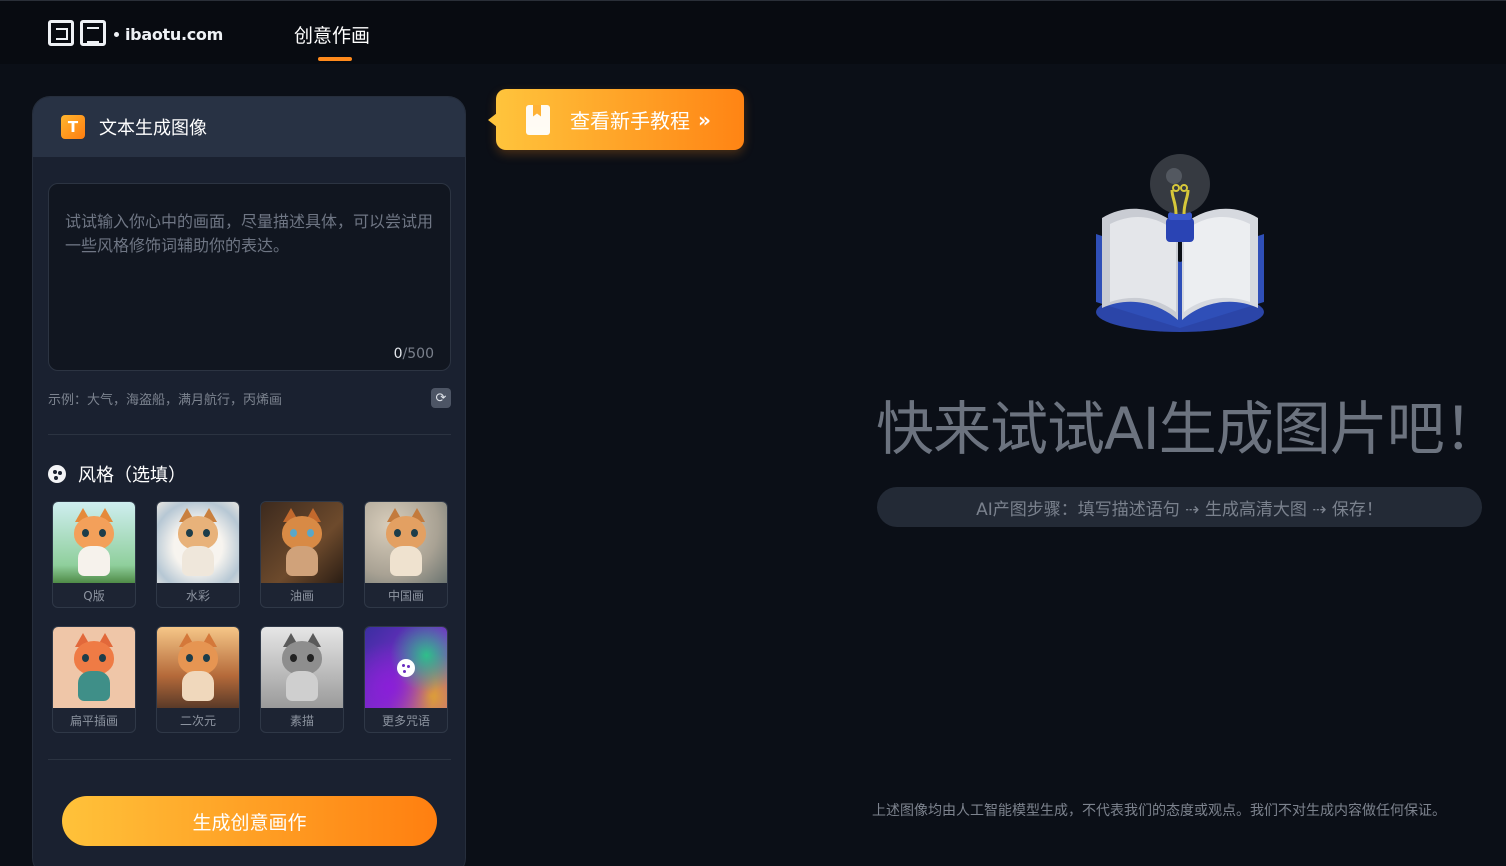 The height and width of the screenshot is (866, 1506). I want to click on character-counter: 0/500, so click(413, 354).